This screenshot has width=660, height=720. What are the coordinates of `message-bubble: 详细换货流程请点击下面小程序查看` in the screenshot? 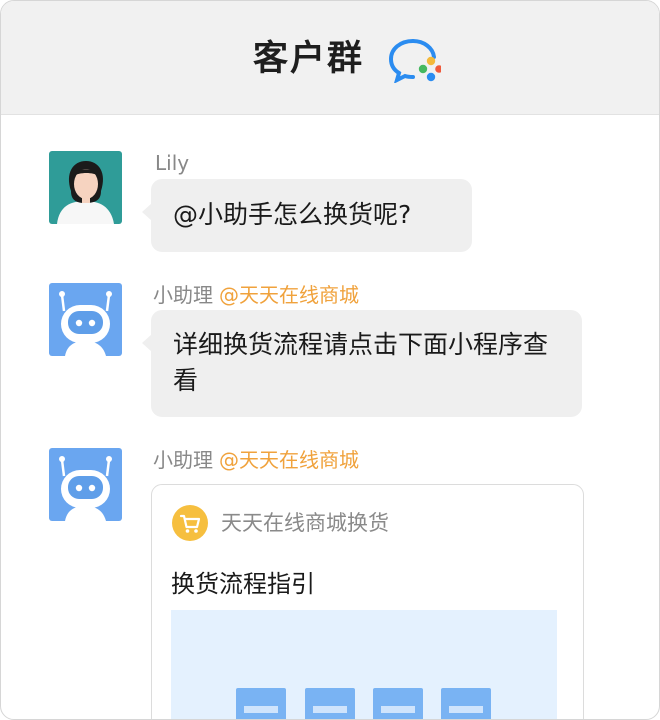 It's located at (362, 363).